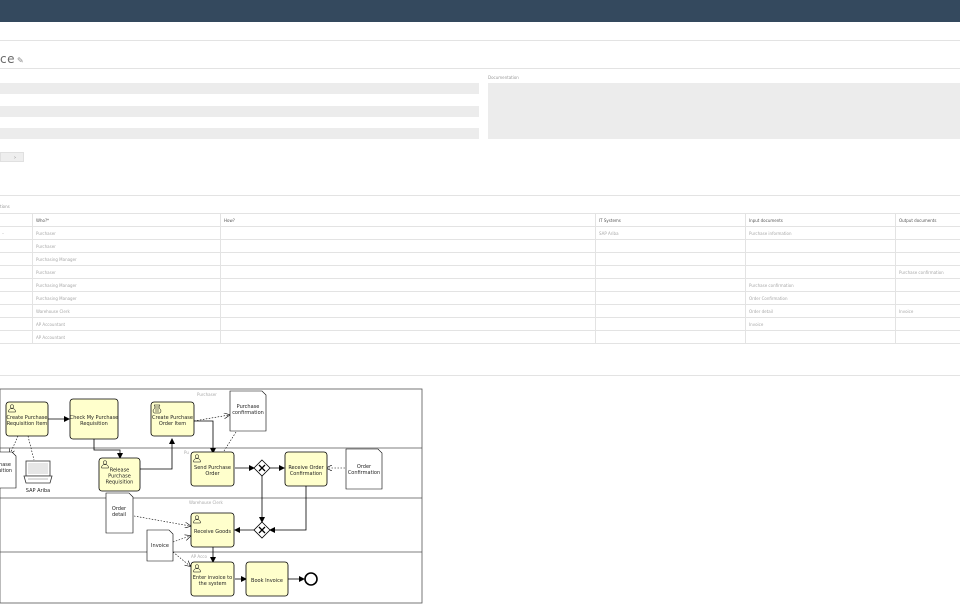  What do you see at coordinates (207, 394) in the screenshot?
I see `lane-label-purchaser: Purchaser` at bounding box center [207, 394].